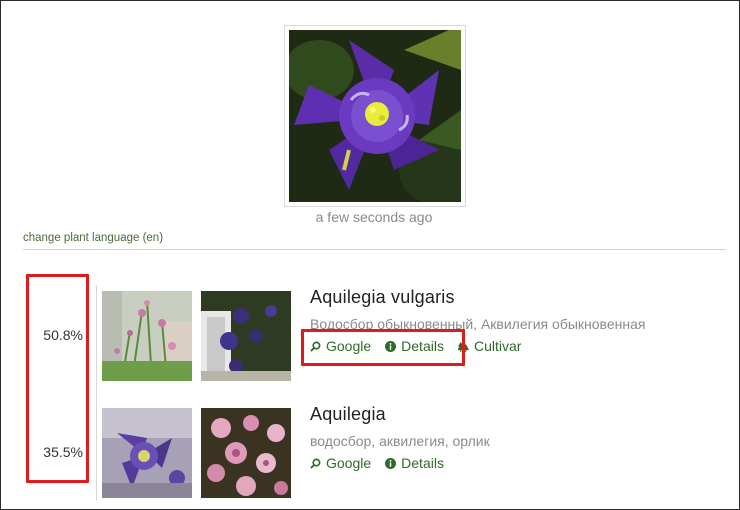 Image resolution: width=740 pixels, height=510 pixels. I want to click on result-score: 35.5%, so click(63, 452).